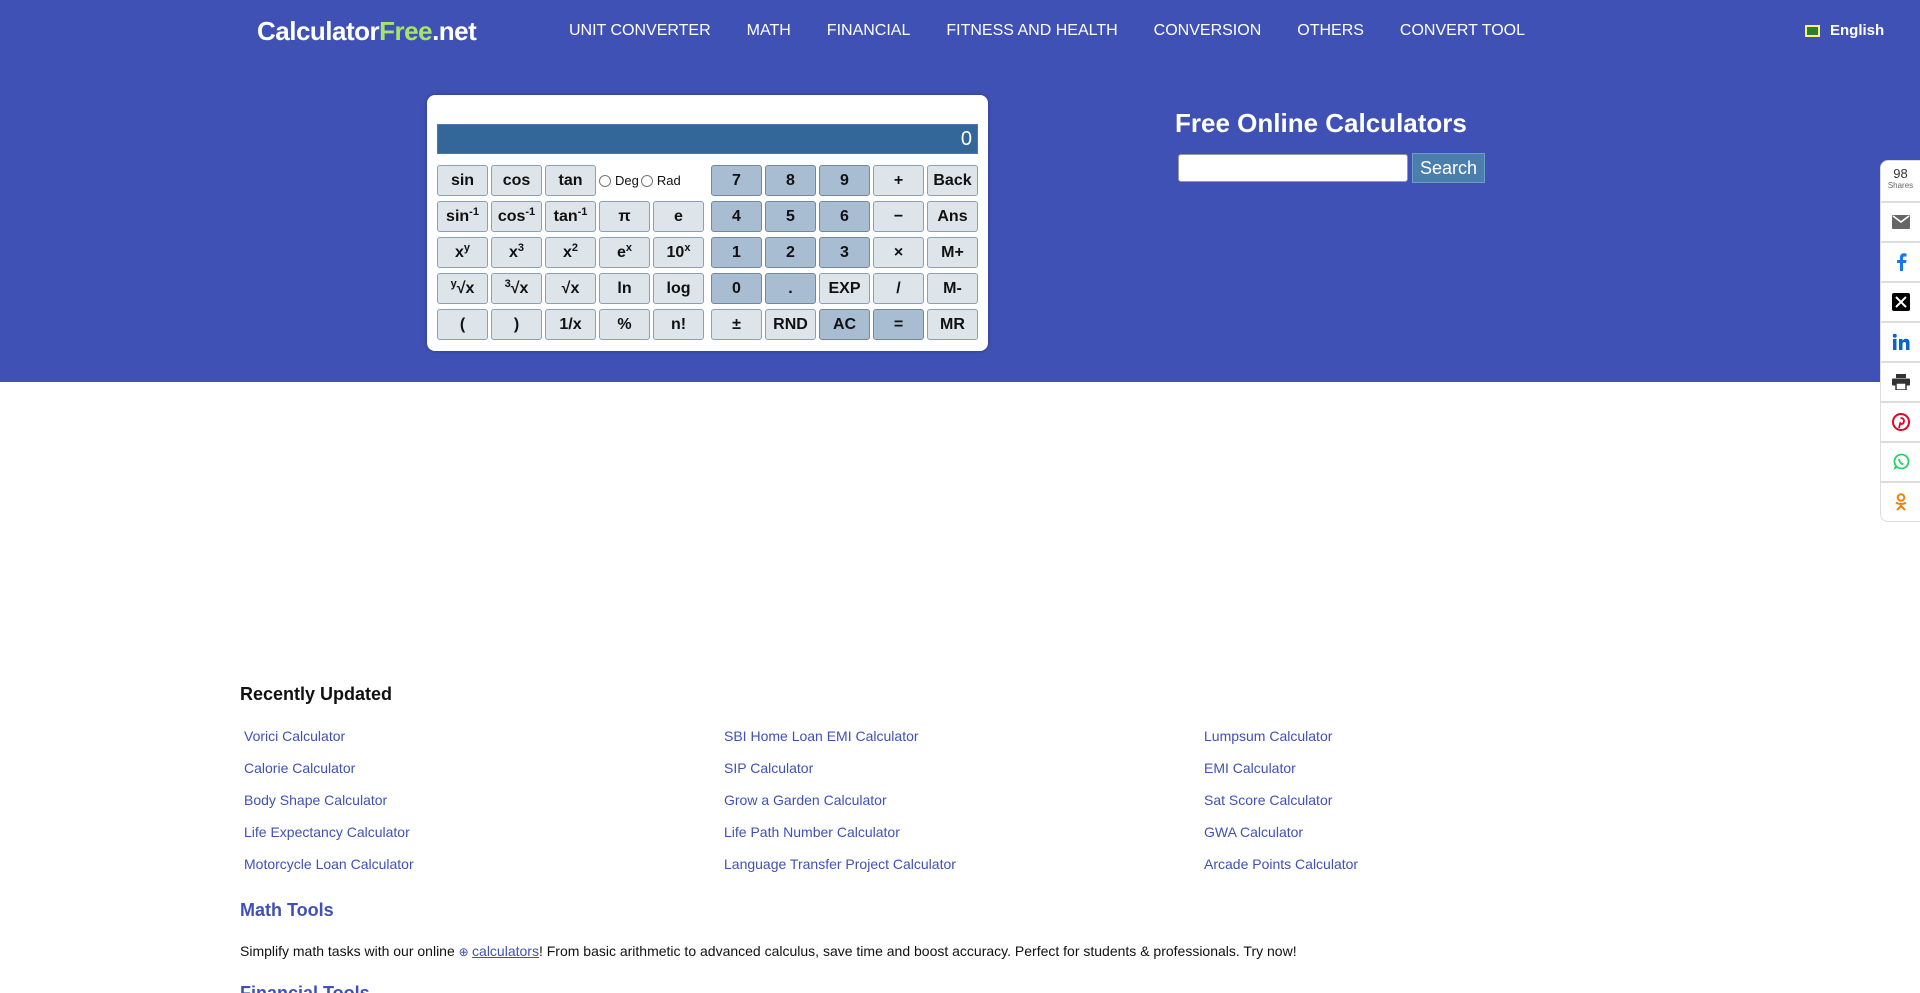  Describe the element at coordinates (305, 988) in the screenshot. I see `financial-tools-heading: Financial Tools` at that location.